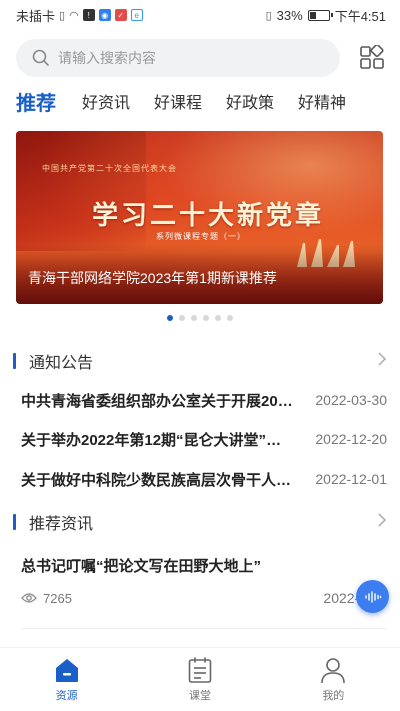 This screenshot has height=711, width=400. Describe the element at coordinates (289, 15) in the screenshot. I see `battery-percent: 33%` at that location.